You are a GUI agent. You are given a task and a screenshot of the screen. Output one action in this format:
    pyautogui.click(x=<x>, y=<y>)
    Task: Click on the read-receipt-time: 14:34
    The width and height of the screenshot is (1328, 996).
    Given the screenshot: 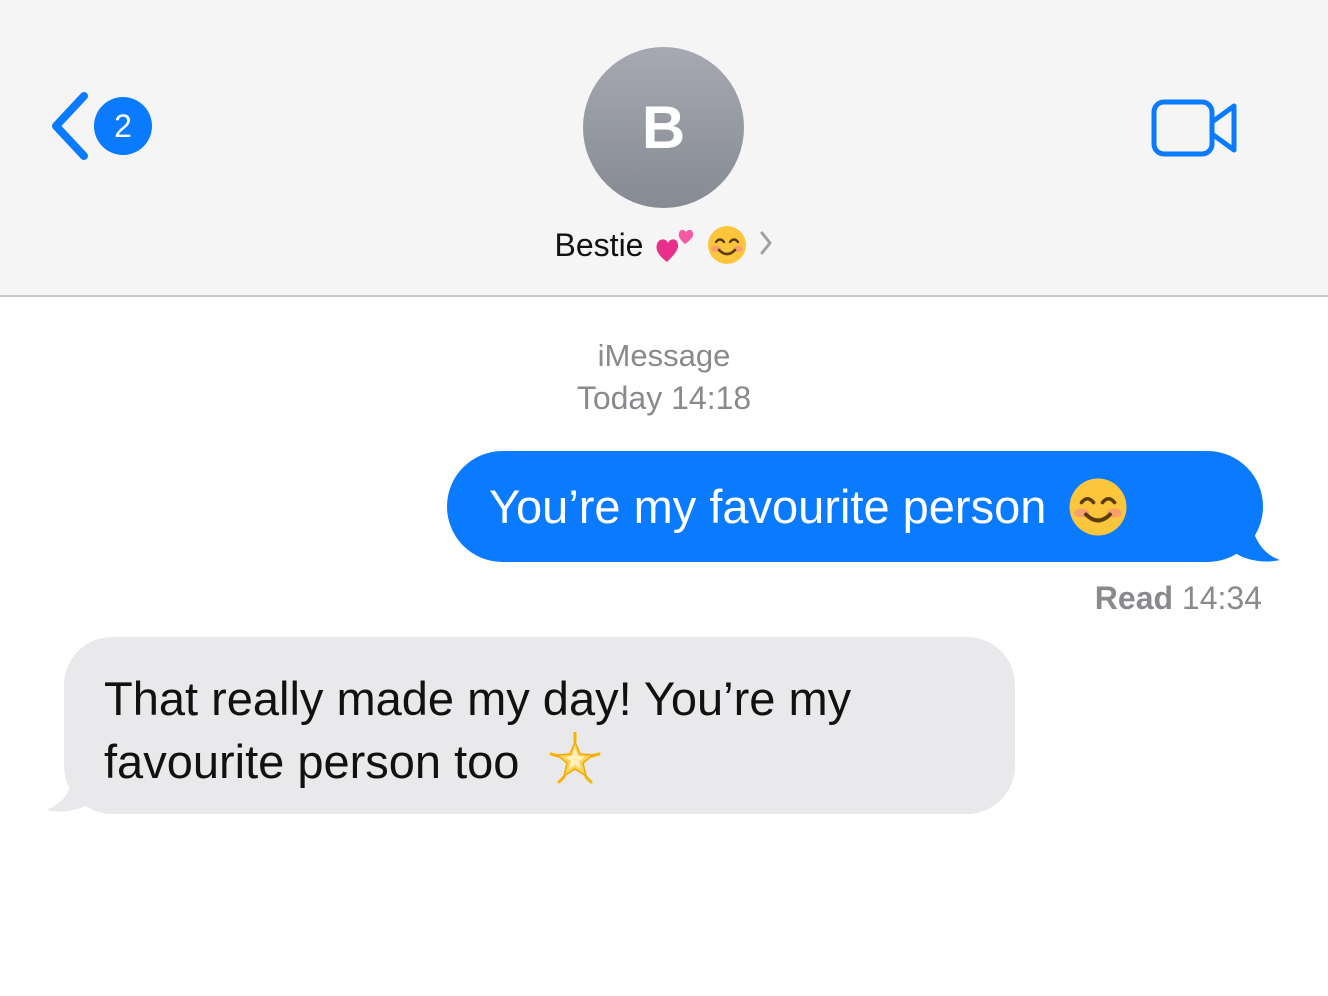 What is the action you would take?
    pyautogui.click(x=1221, y=598)
    